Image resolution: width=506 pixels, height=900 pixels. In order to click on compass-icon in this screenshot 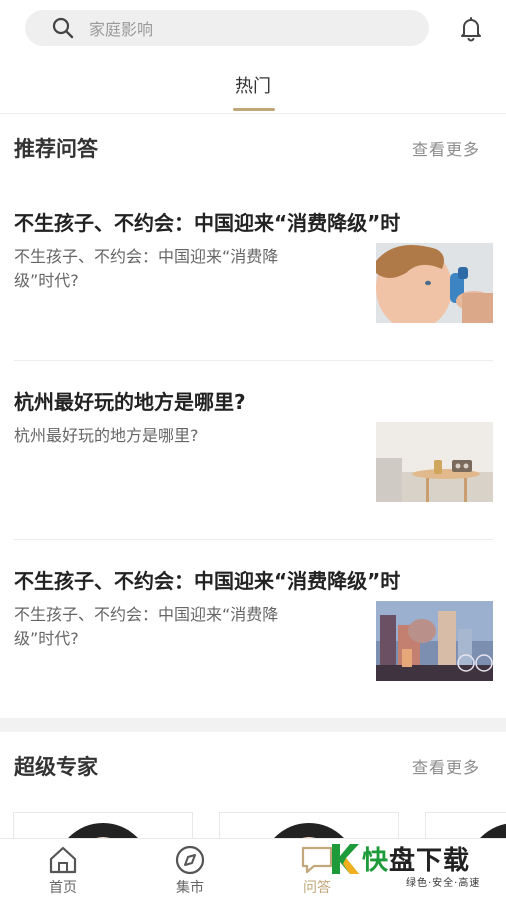, I will do `click(190, 860)`.